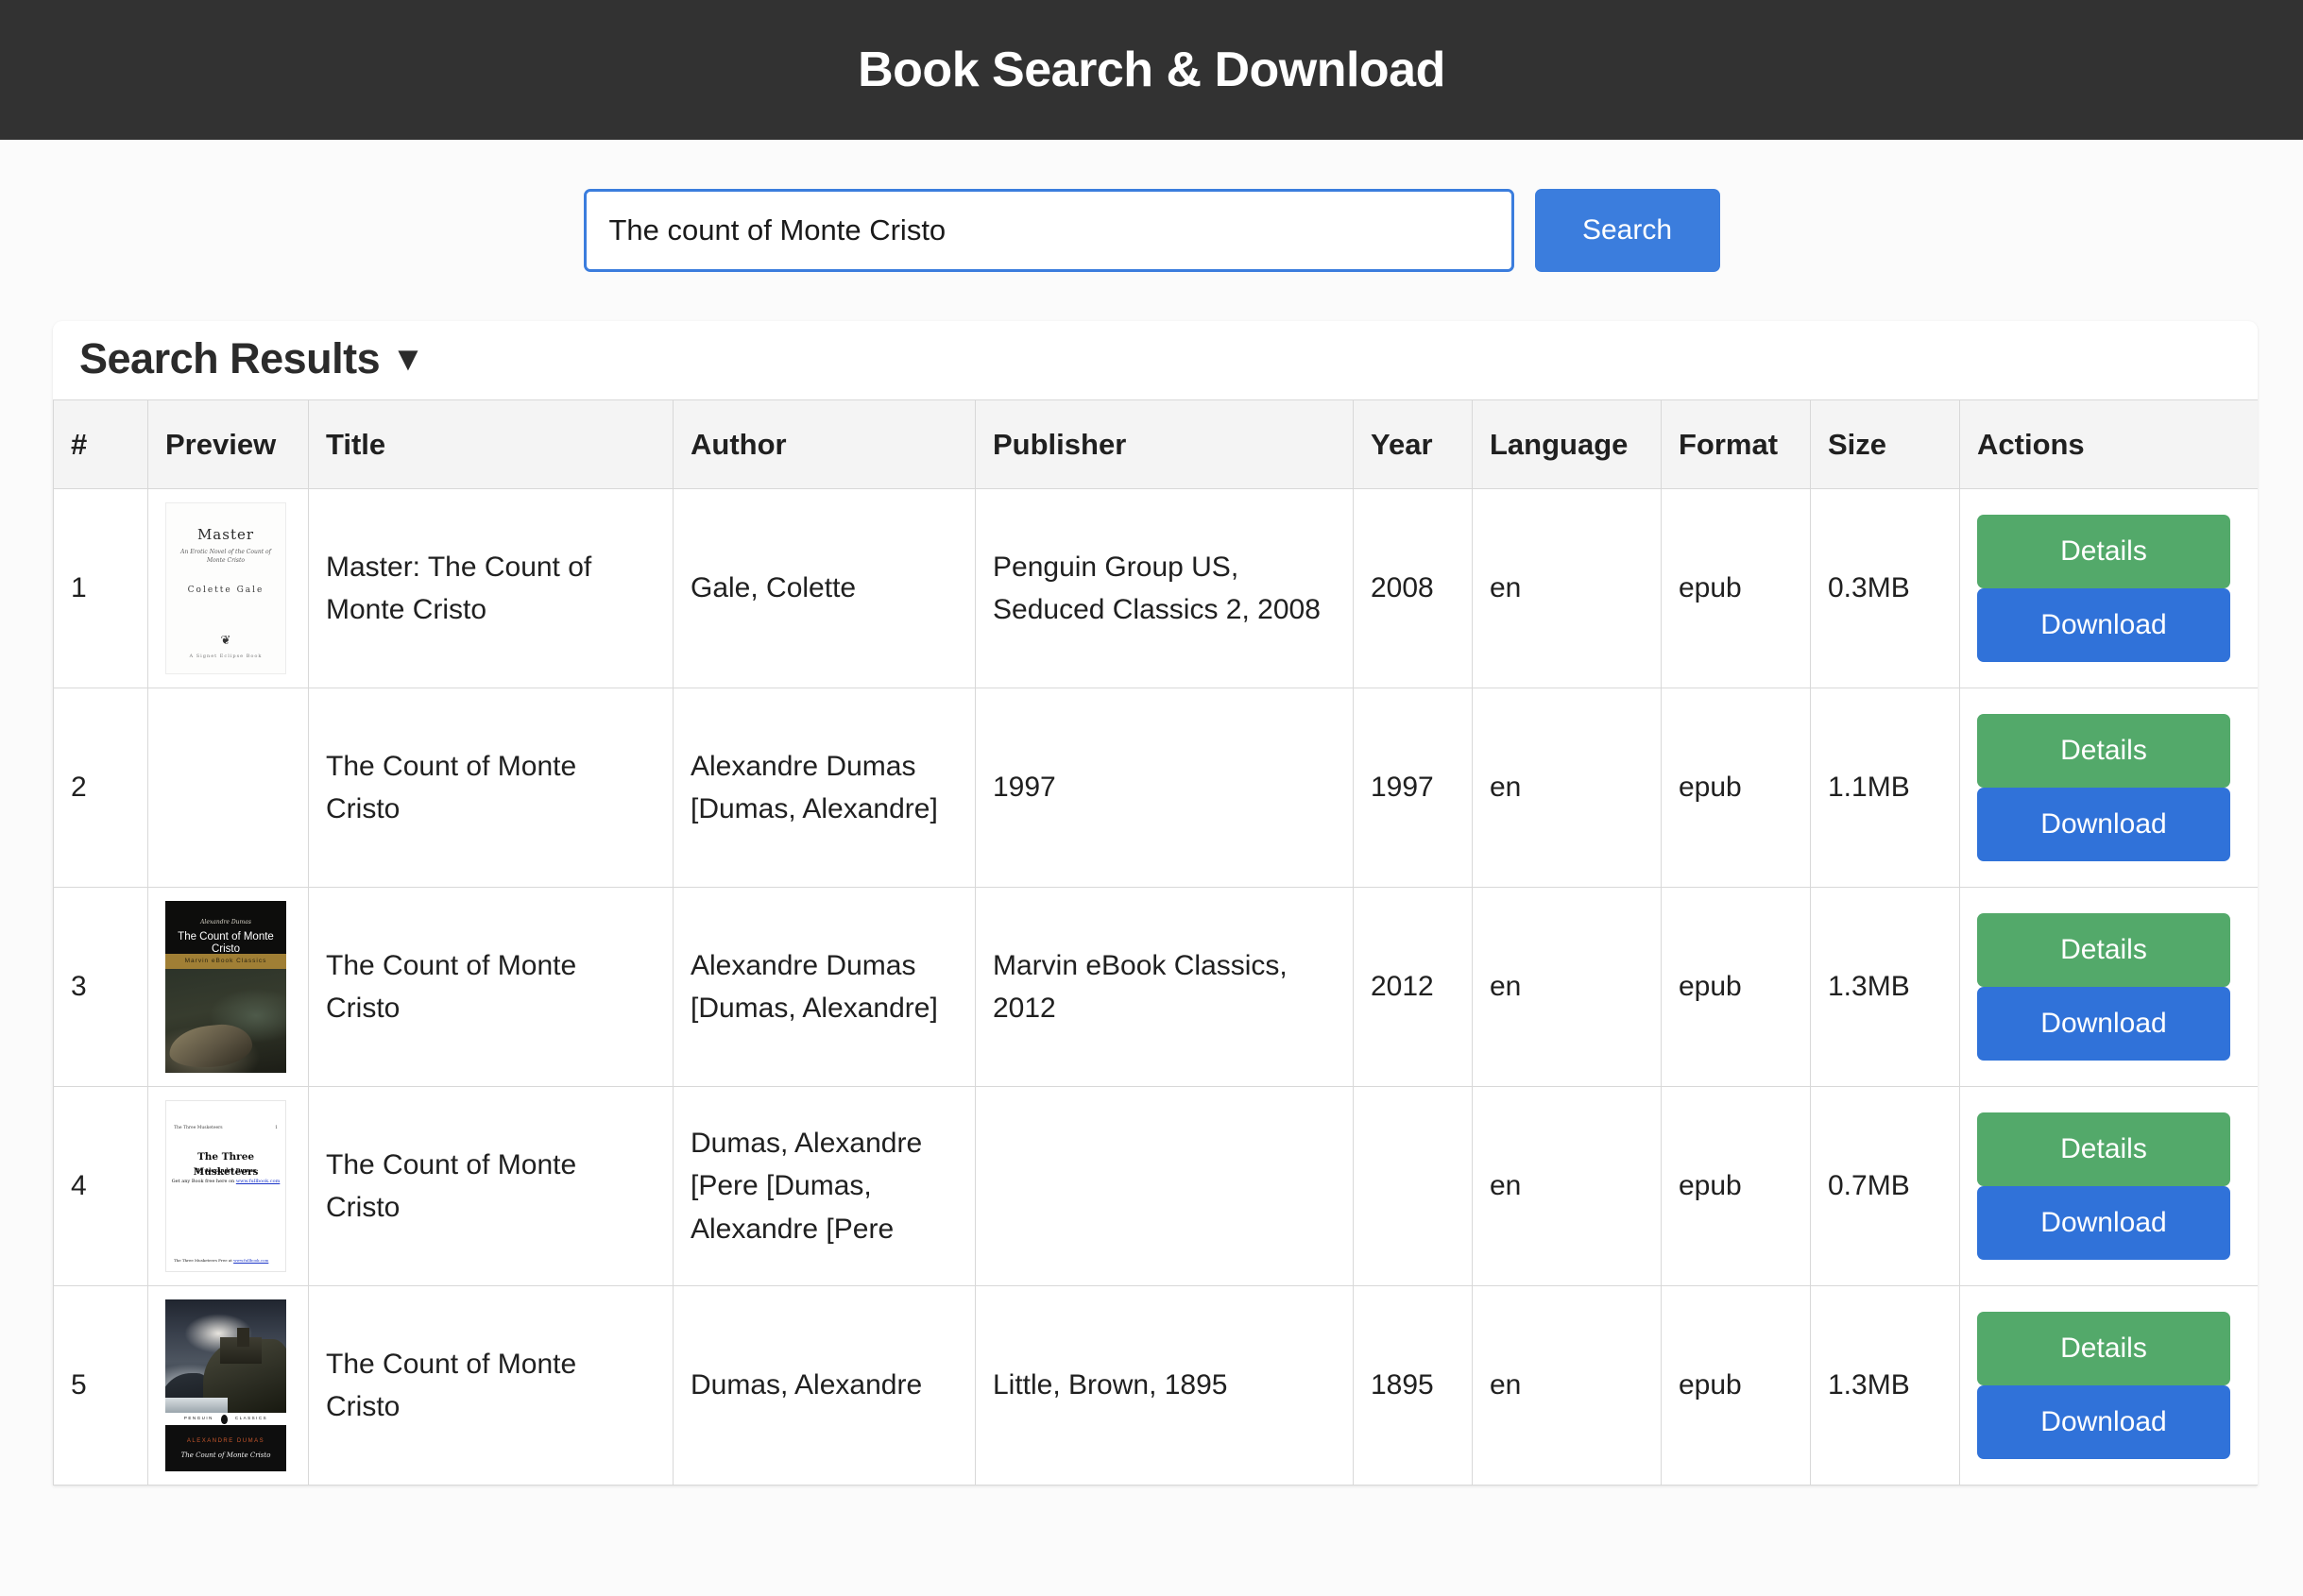 This screenshot has height=1596, width=2303. Describe the element at coordinates (1736, 444) in the screenshot. I see `column-header-format: Format` at that location.